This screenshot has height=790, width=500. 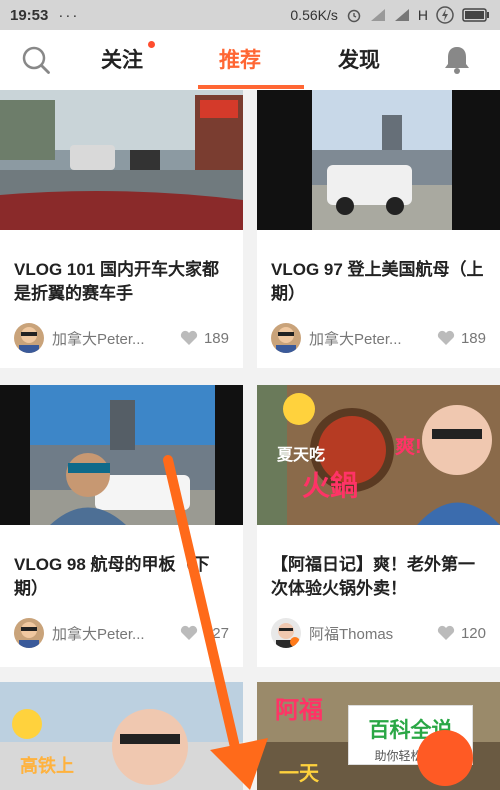 I want to click on author-name: 阿福Thomas, so click(x=373, y=633).